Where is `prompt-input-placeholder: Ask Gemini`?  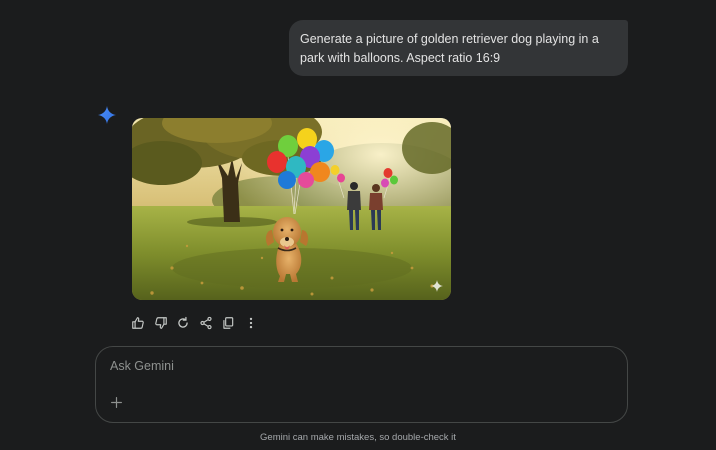
prompt-input-placeholder: Ask Gemini is located at coordinates (142, 366).